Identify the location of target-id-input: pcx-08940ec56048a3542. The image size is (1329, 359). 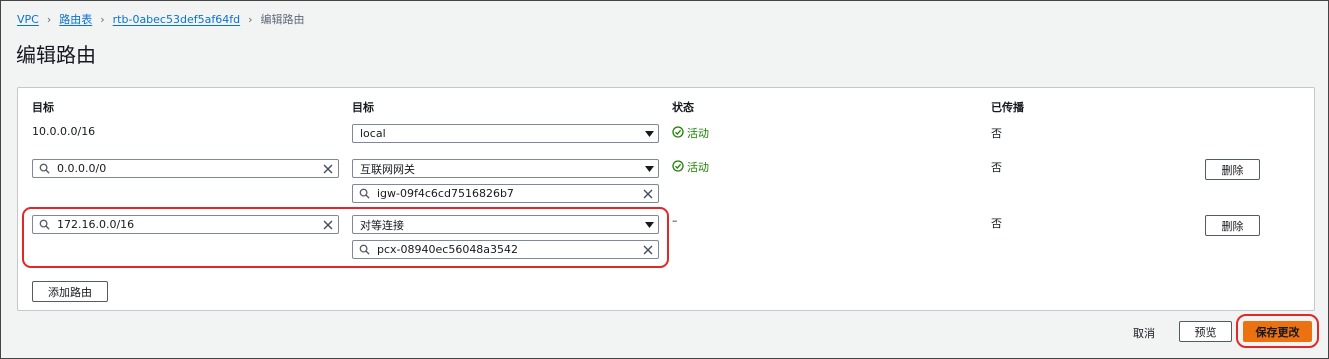
(505, 249).